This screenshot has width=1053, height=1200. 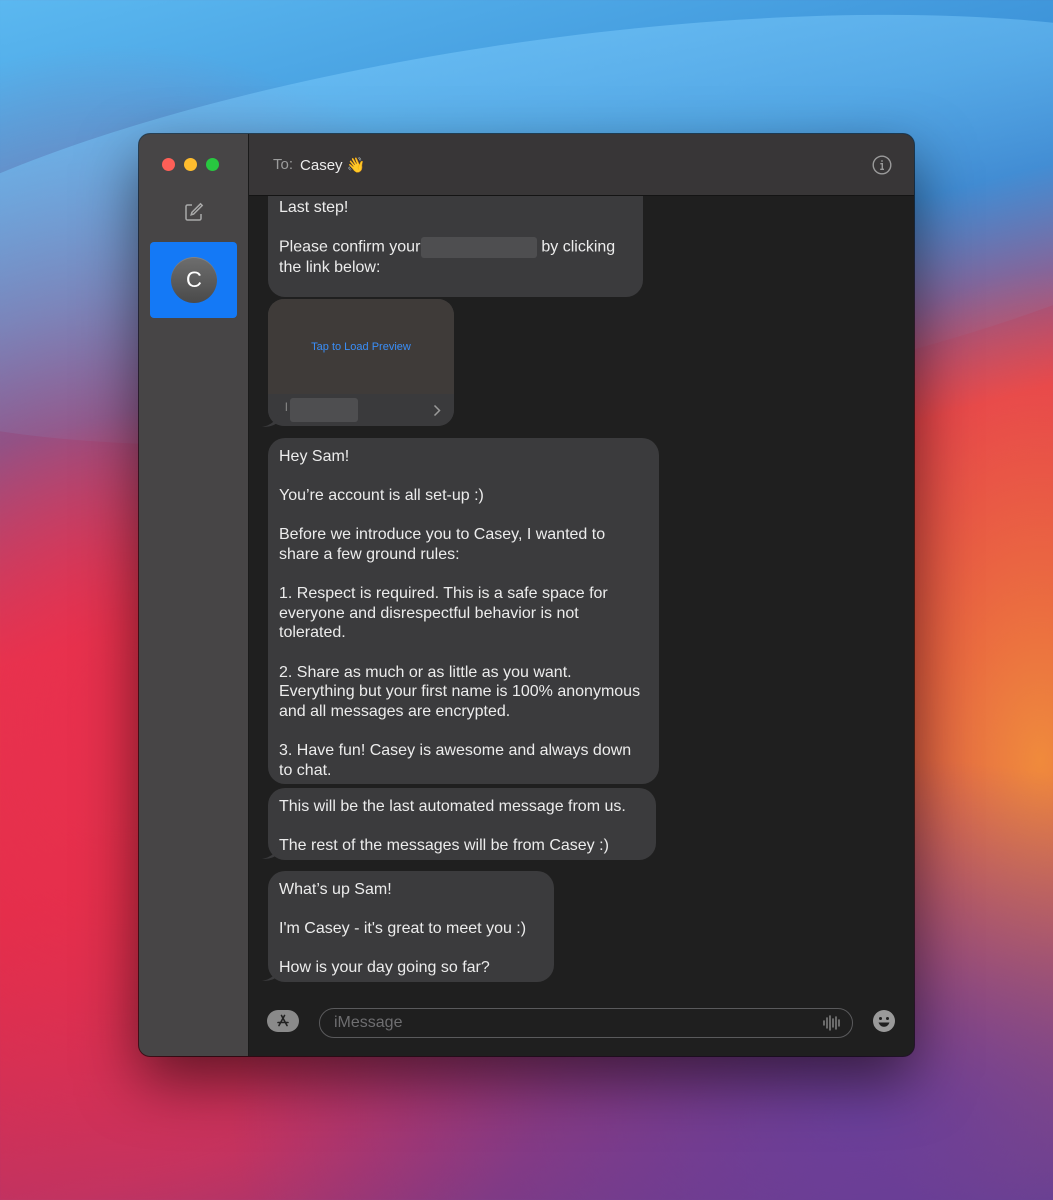 I want to click on message-text: the link below:, so click(x=330, y=268).